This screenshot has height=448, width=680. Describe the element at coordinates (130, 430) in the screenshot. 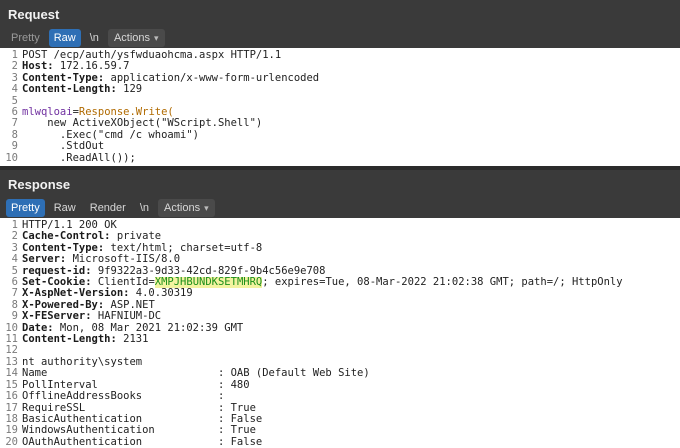

I see `code-line: 19 WindowsAuthentication : True` at that location.